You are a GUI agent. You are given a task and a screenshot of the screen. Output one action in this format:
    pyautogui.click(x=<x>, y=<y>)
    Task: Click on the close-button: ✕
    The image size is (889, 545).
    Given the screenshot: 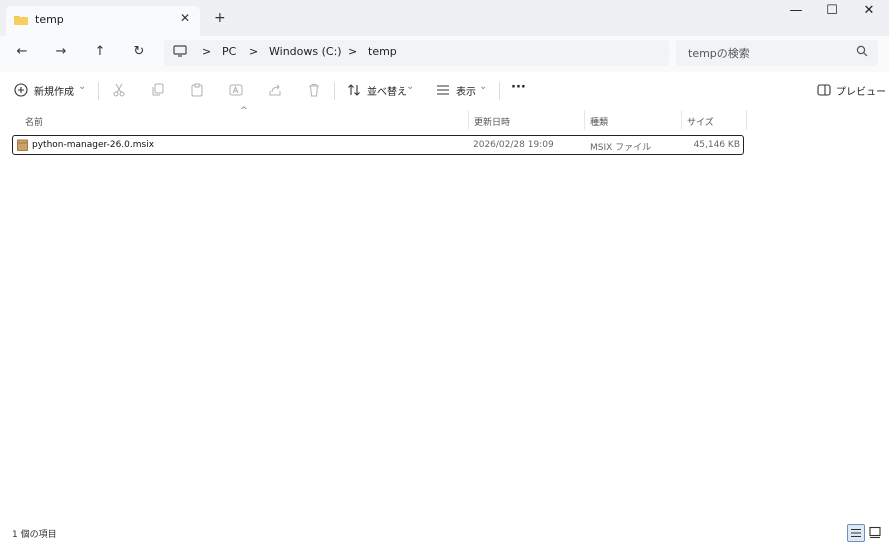 What is the action you would take?
    pyautogui.click(x=869, y=10)
    